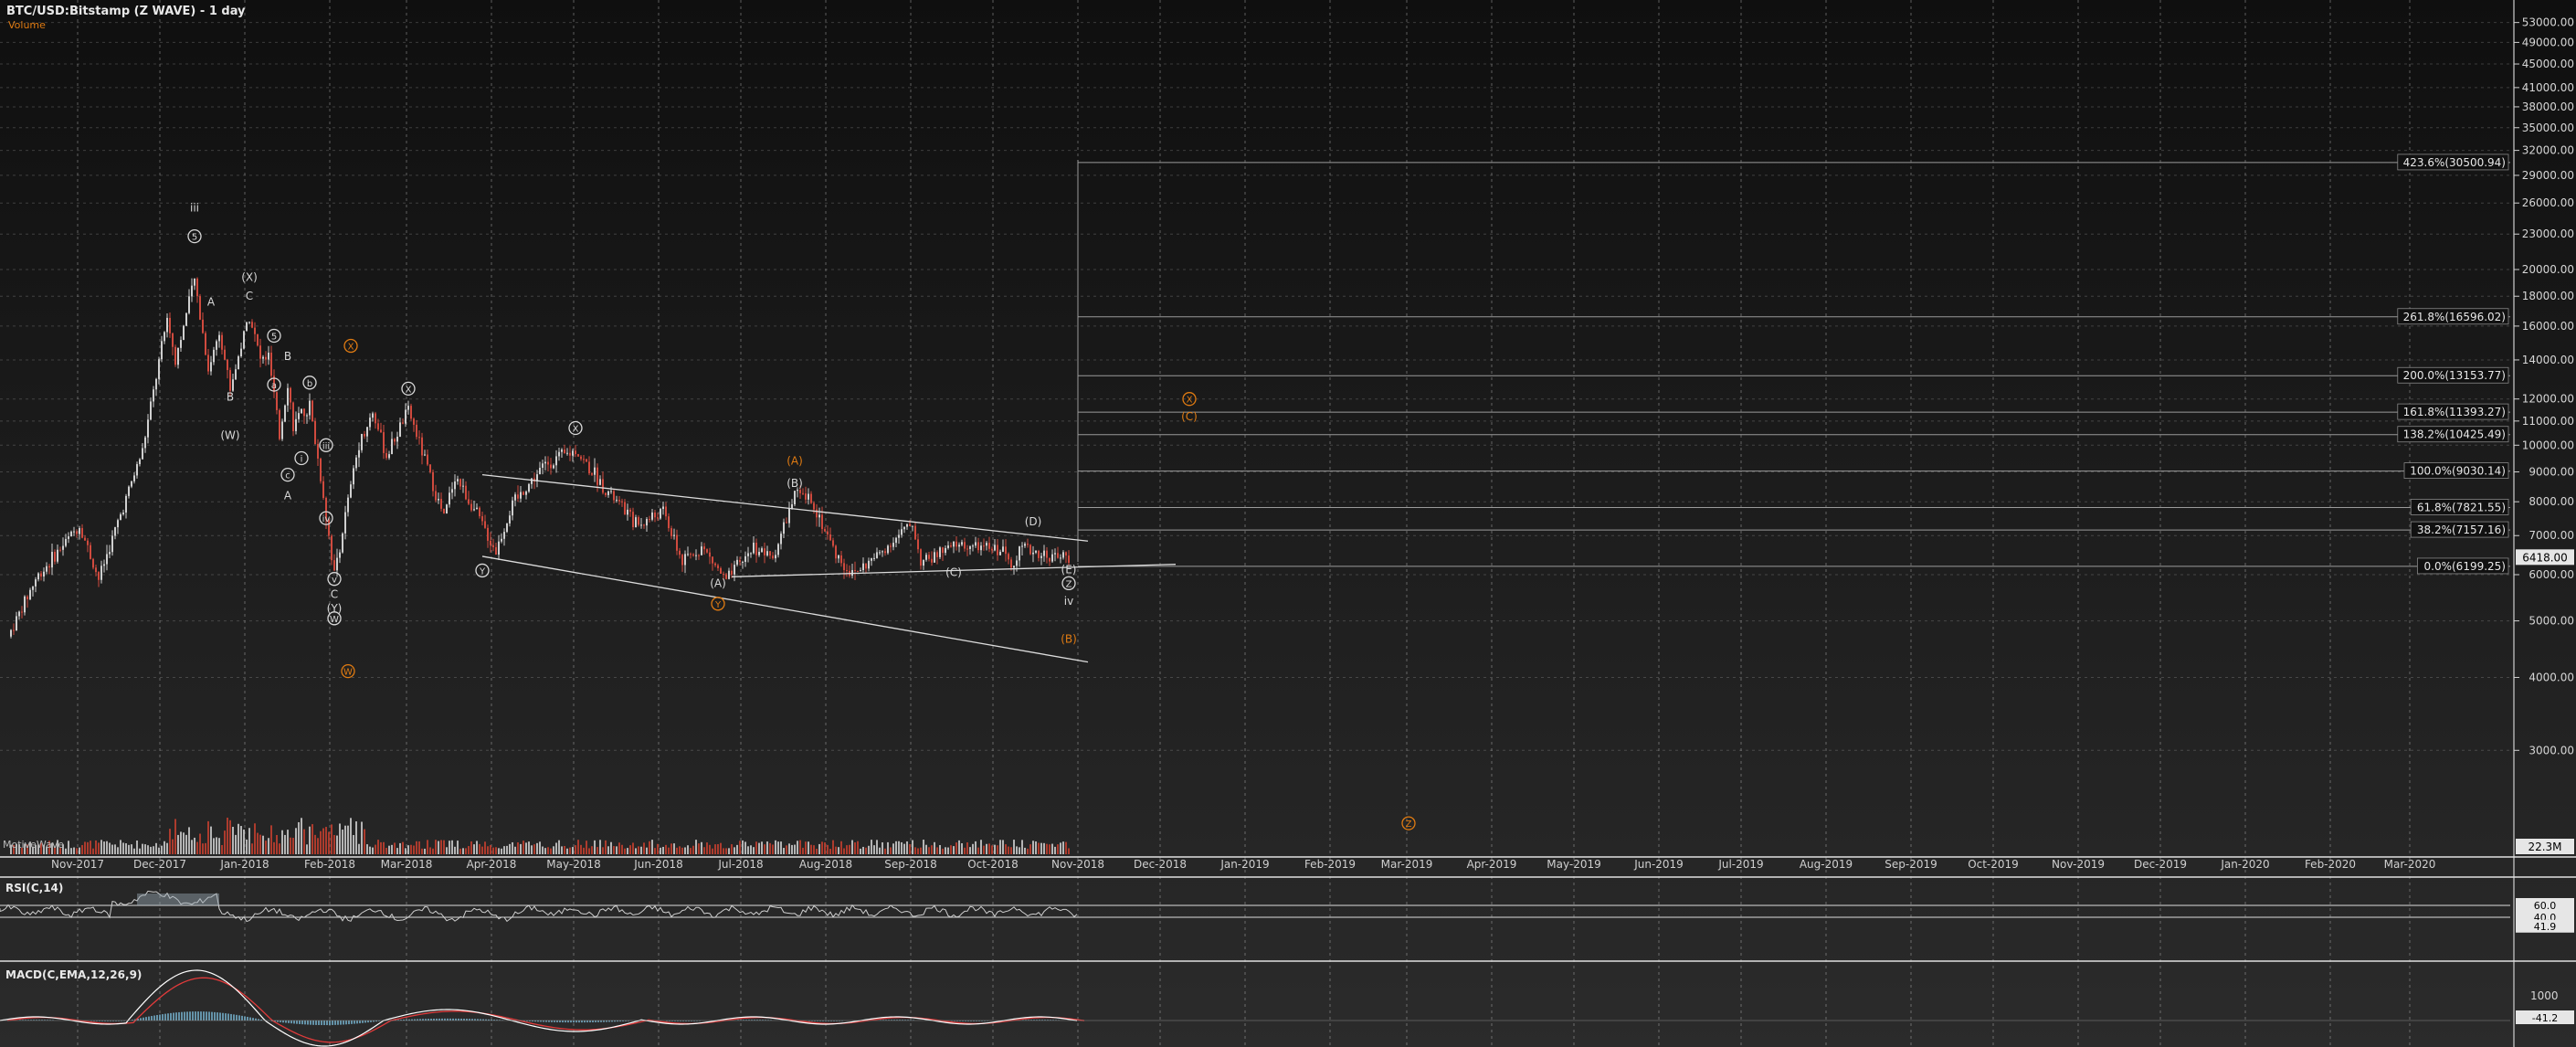 The height and width of the screenshot is (1047, 2576). Describe the element at coordinates (74, 974) in the screenshot. I see `macd-title: MACD(C,EMA,12,26,9)` at that location.